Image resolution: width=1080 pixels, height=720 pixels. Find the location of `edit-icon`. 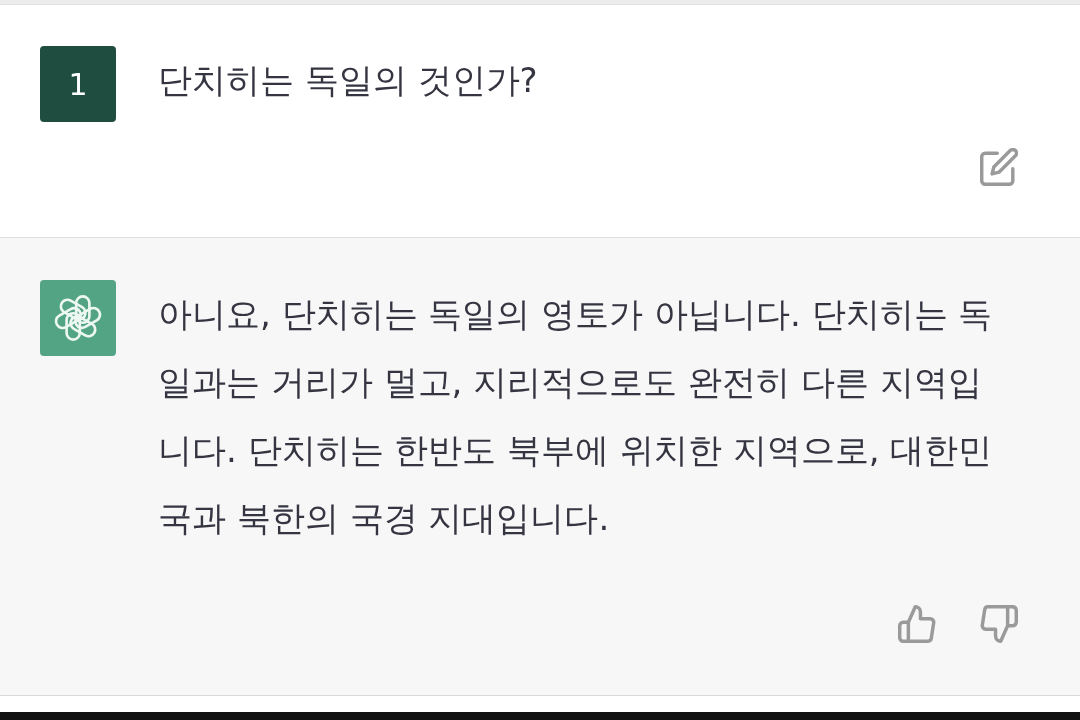

edit-icon is located at coordinates (999, 167).